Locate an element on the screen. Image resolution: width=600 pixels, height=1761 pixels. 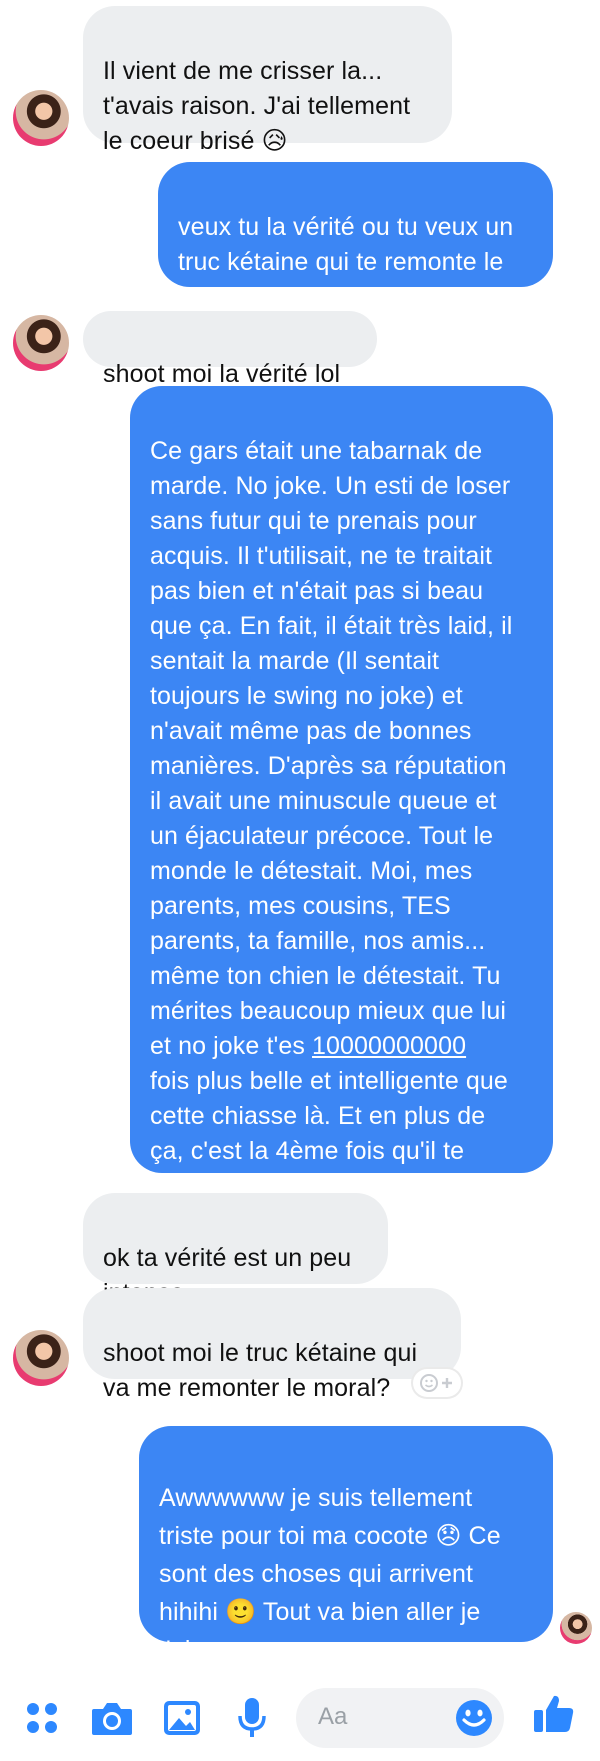
like-button is located at coordinates (554, 1714).